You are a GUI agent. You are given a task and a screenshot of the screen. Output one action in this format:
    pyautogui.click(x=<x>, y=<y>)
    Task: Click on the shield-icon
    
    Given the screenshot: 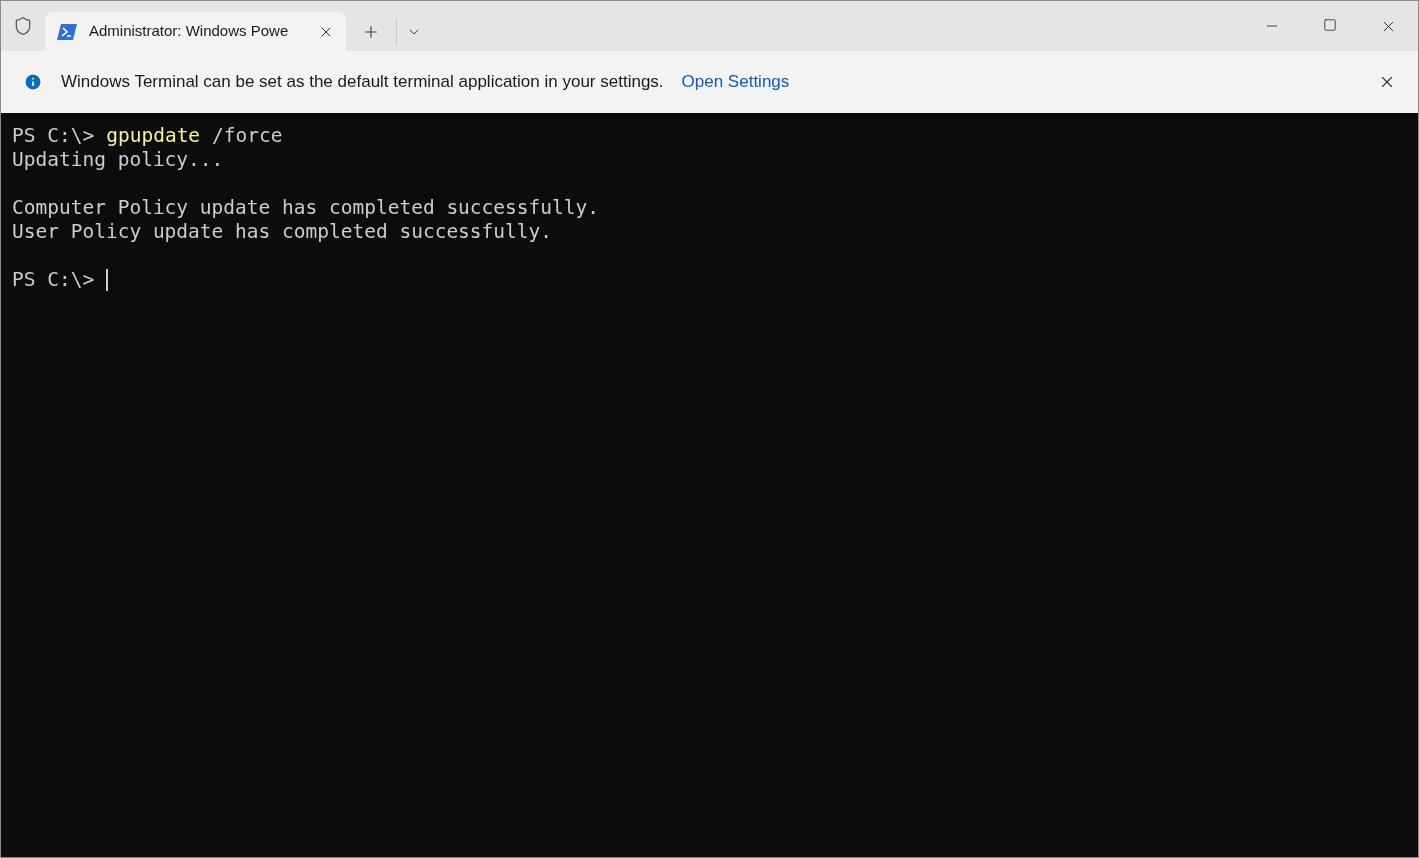 What is the action you would take?
    pyautogui.click(x=23, y=26)
    